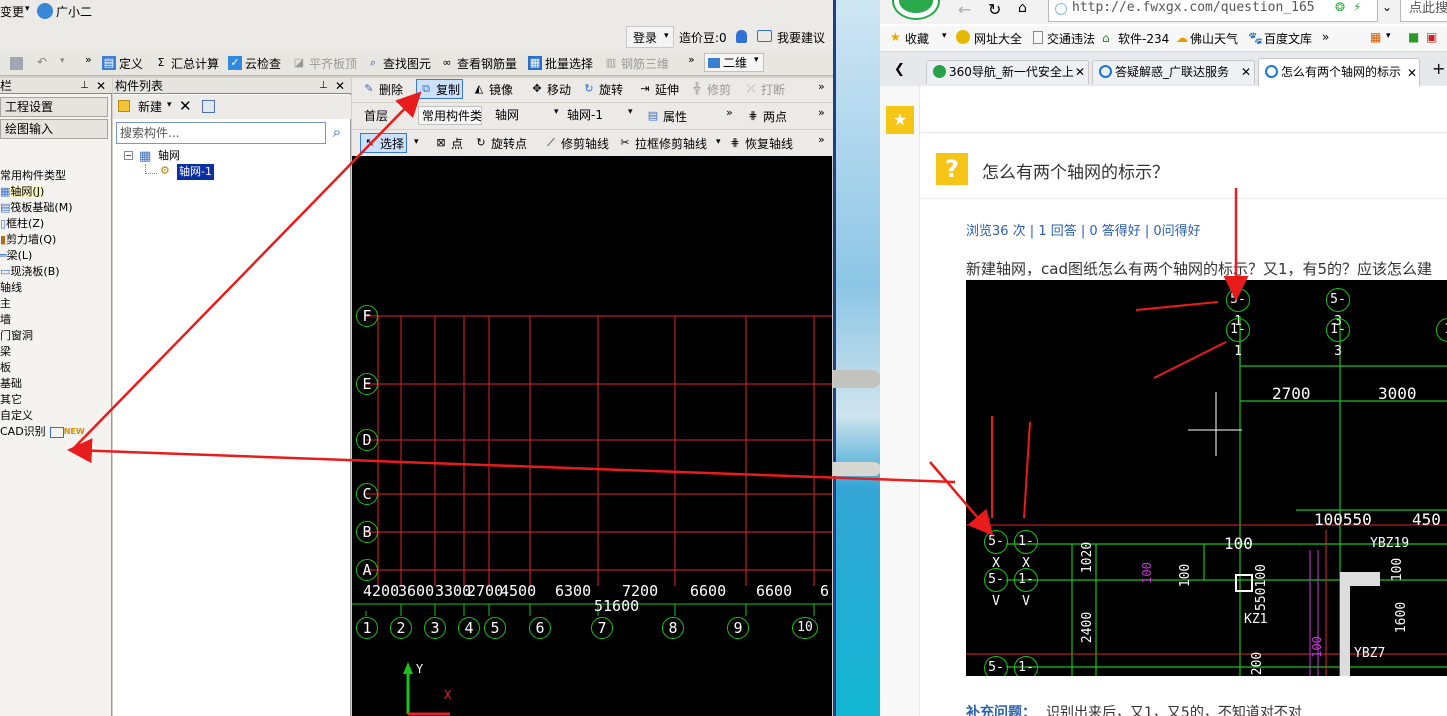 This screenshot has height=716, width=1447. What do you see at coordinates (718, 142) in the screenshot?
I see `box-trim-dropdown-icon: ▾` at bounding box center [718, 142].